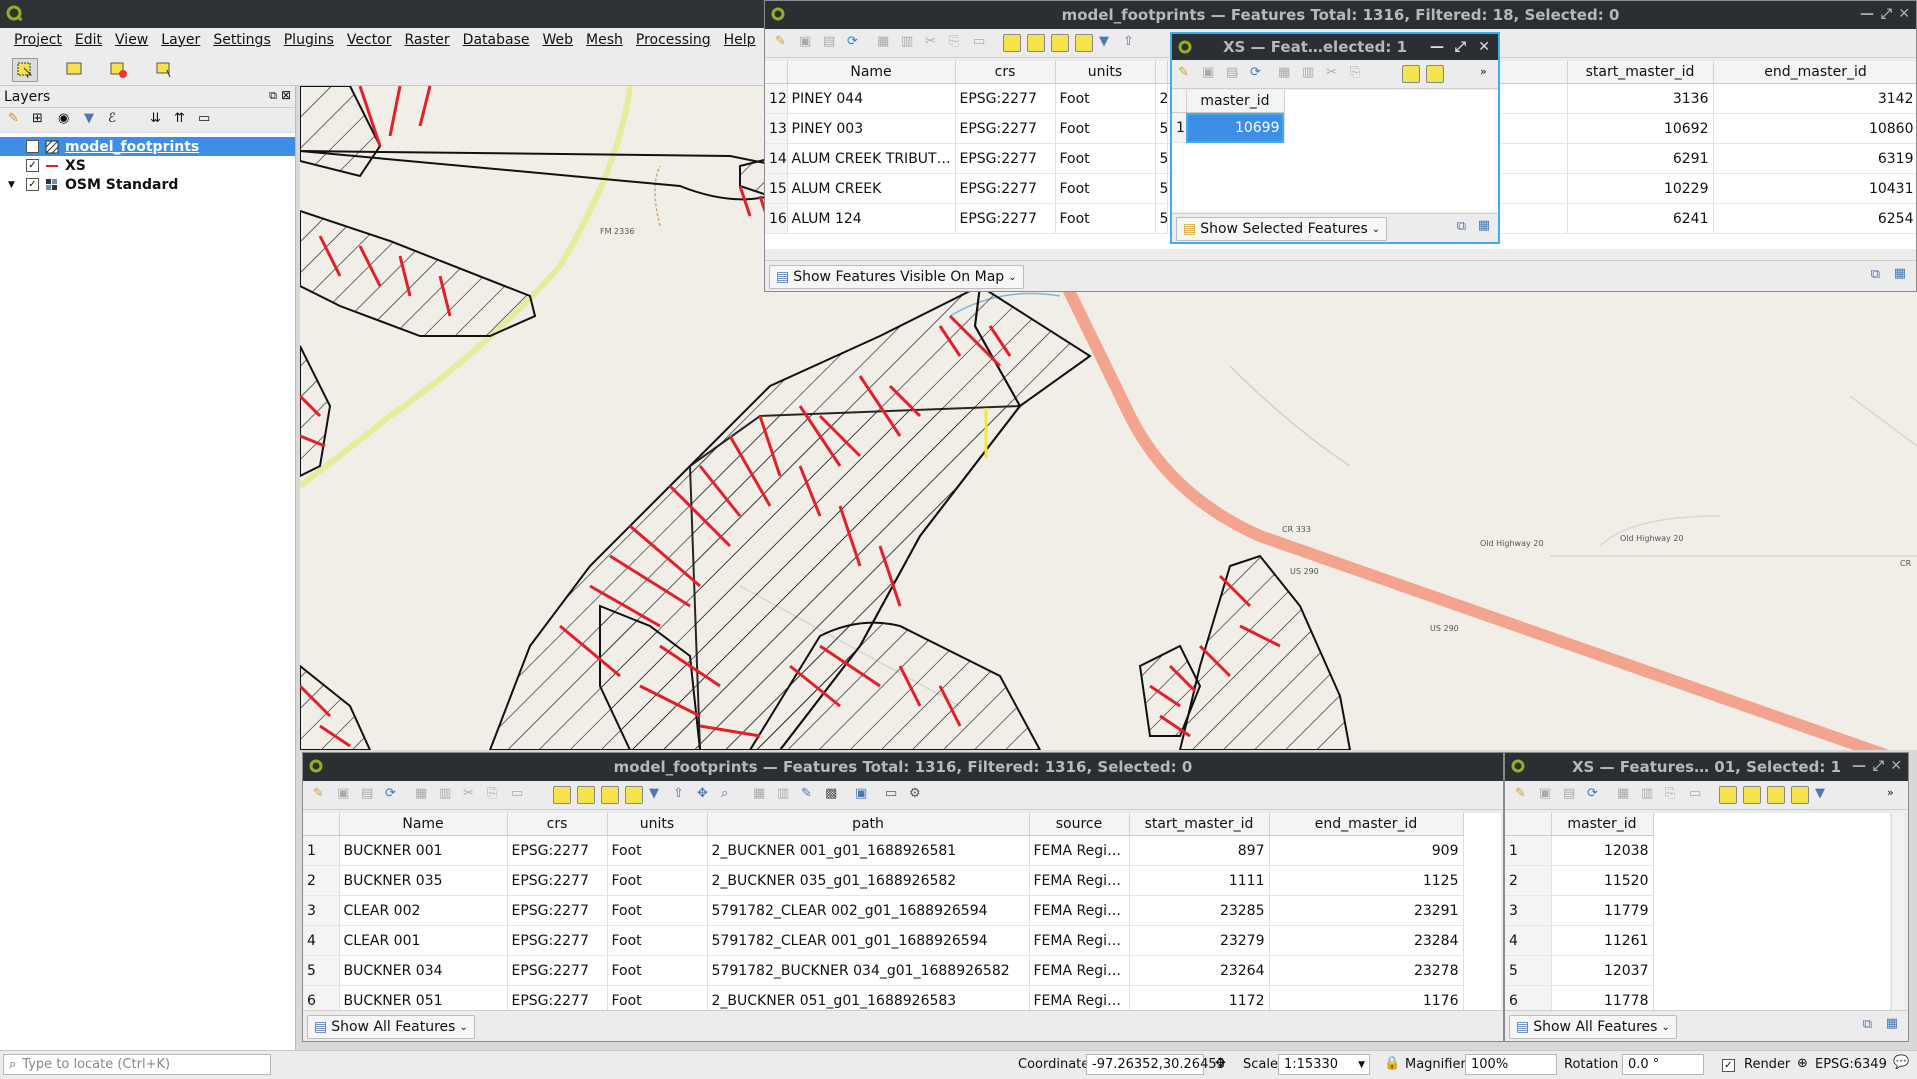 The image size is (1917, 1079). What do you see at coordinates (147, 184) in the screenshot?
I see `layer-row-osm: ▼ ✓ OSM Standard` at bounding box center [147, 184].